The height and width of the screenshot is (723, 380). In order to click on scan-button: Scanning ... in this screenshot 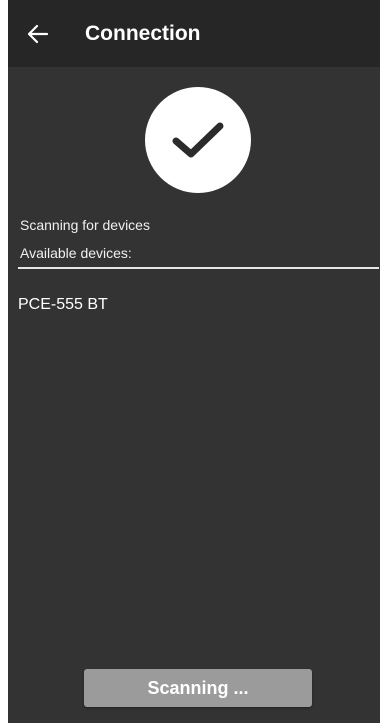, I will do `click(198, 688)`.